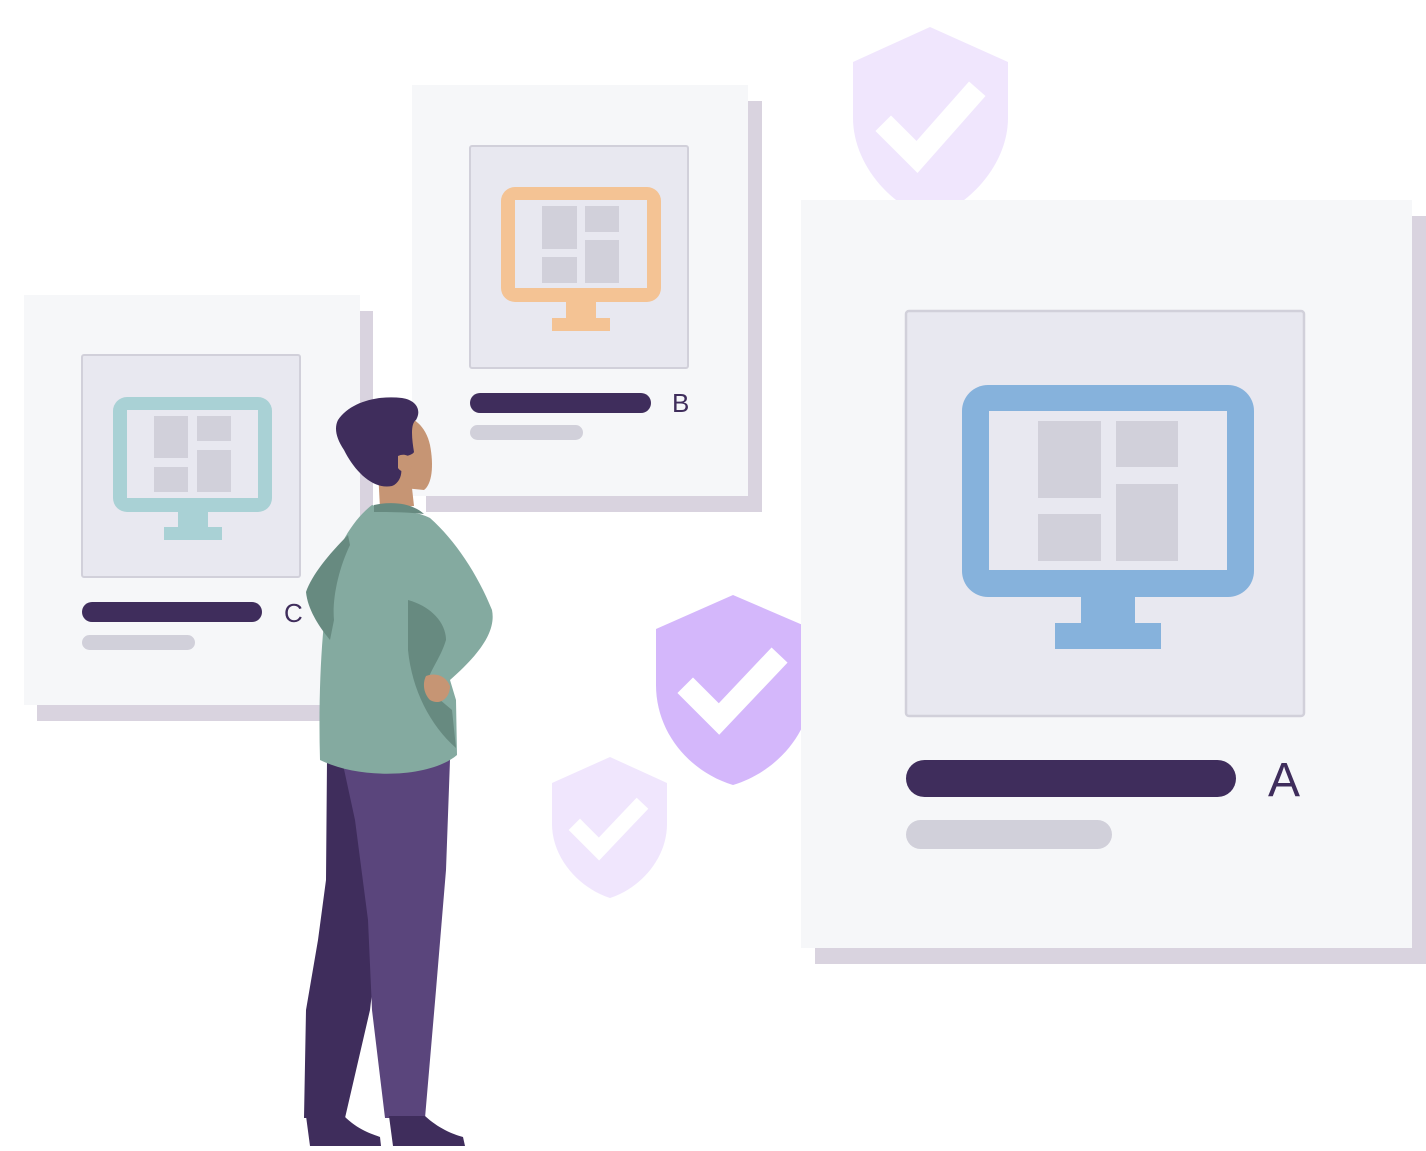 This screenshot has height=1151, width=1426. I want to click on card-a-label: A, so click(1284, 780).